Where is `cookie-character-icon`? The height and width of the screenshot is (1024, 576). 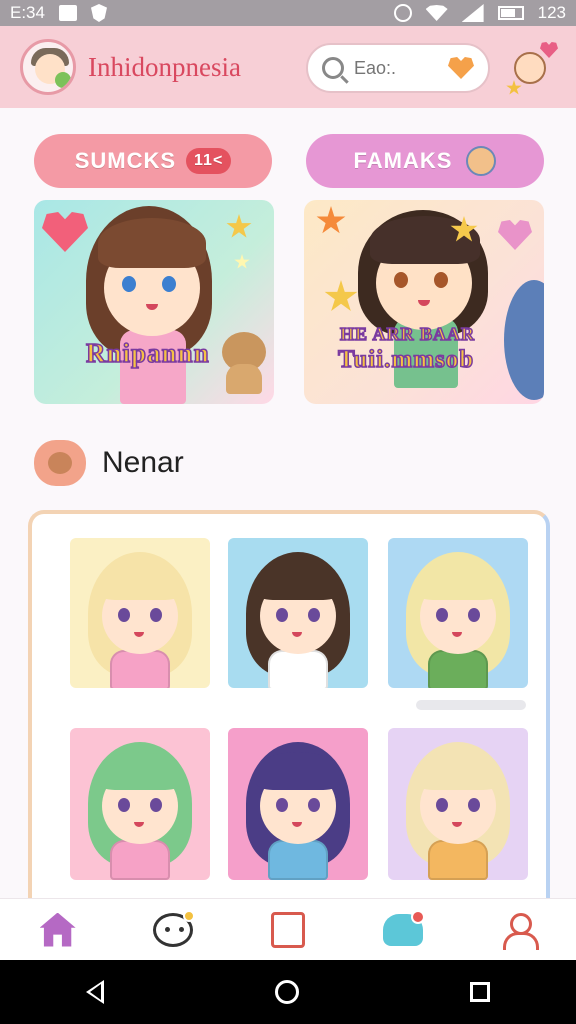
cookie-character-icon is located at coordinates (60, 463).